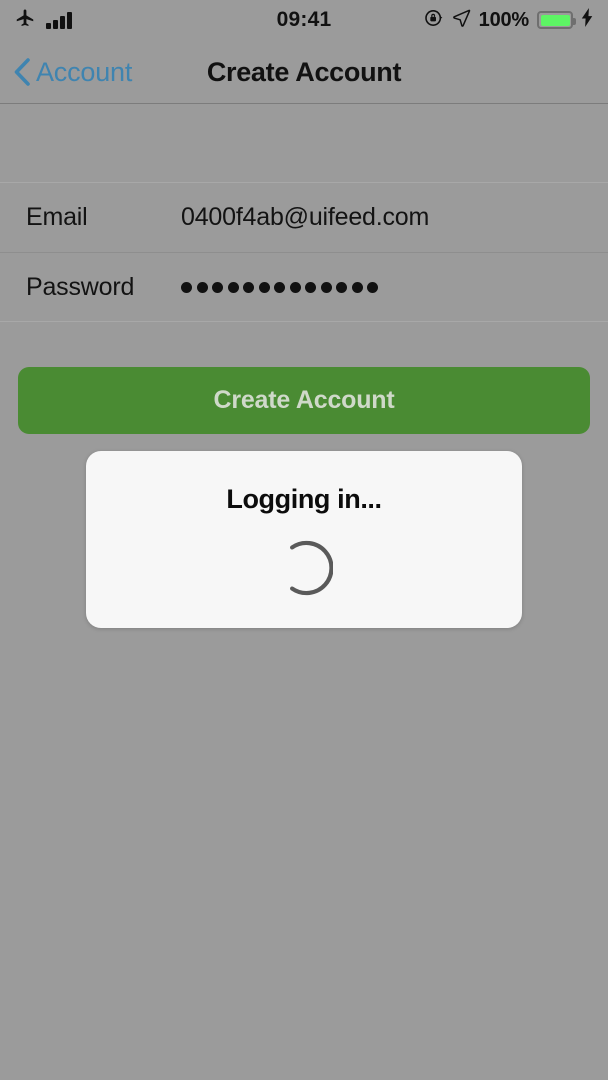  Describe the element at coordinates (434, 20) in the screenshot. I see `rotation-lock-icon` at that location.